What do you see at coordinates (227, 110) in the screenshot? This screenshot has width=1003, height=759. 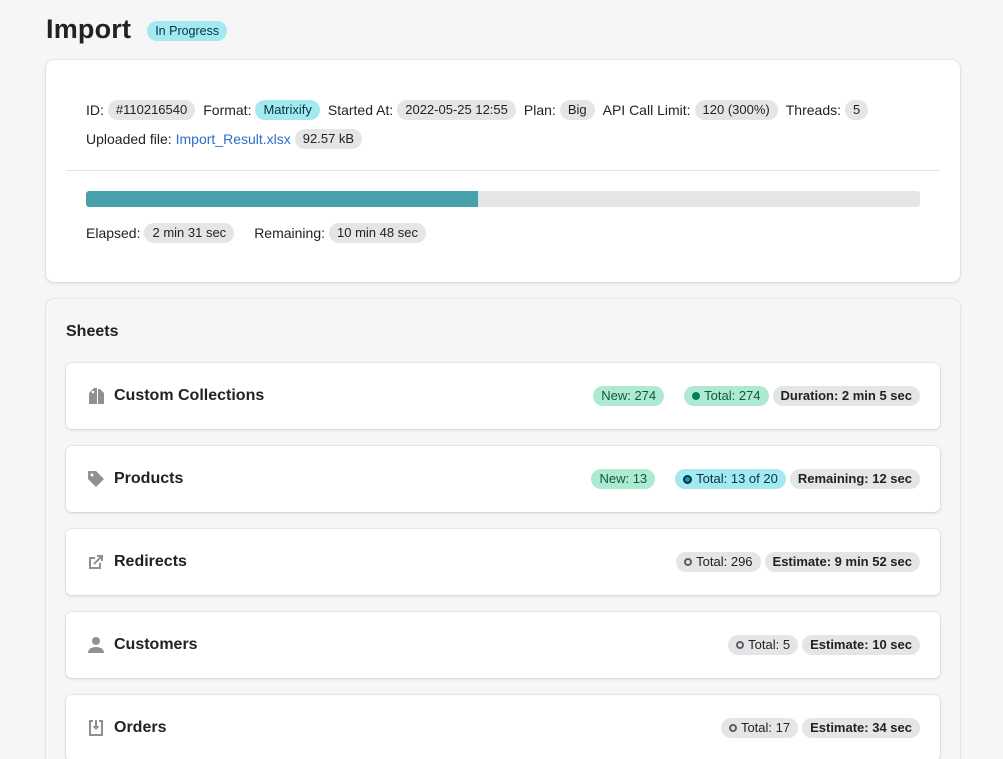 I see `format-label: Format:` at bounding box center [227, 110].